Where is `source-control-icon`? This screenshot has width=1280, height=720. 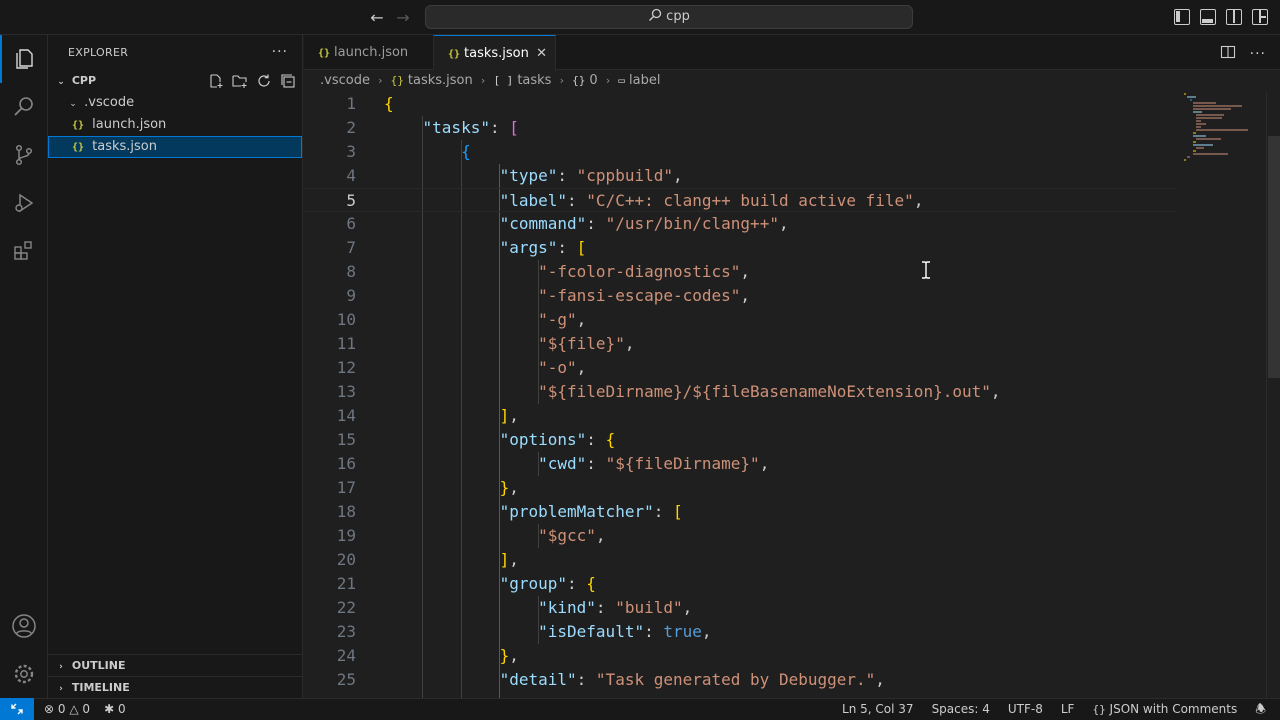
source-control-icon is located at coordinates (24, 155).